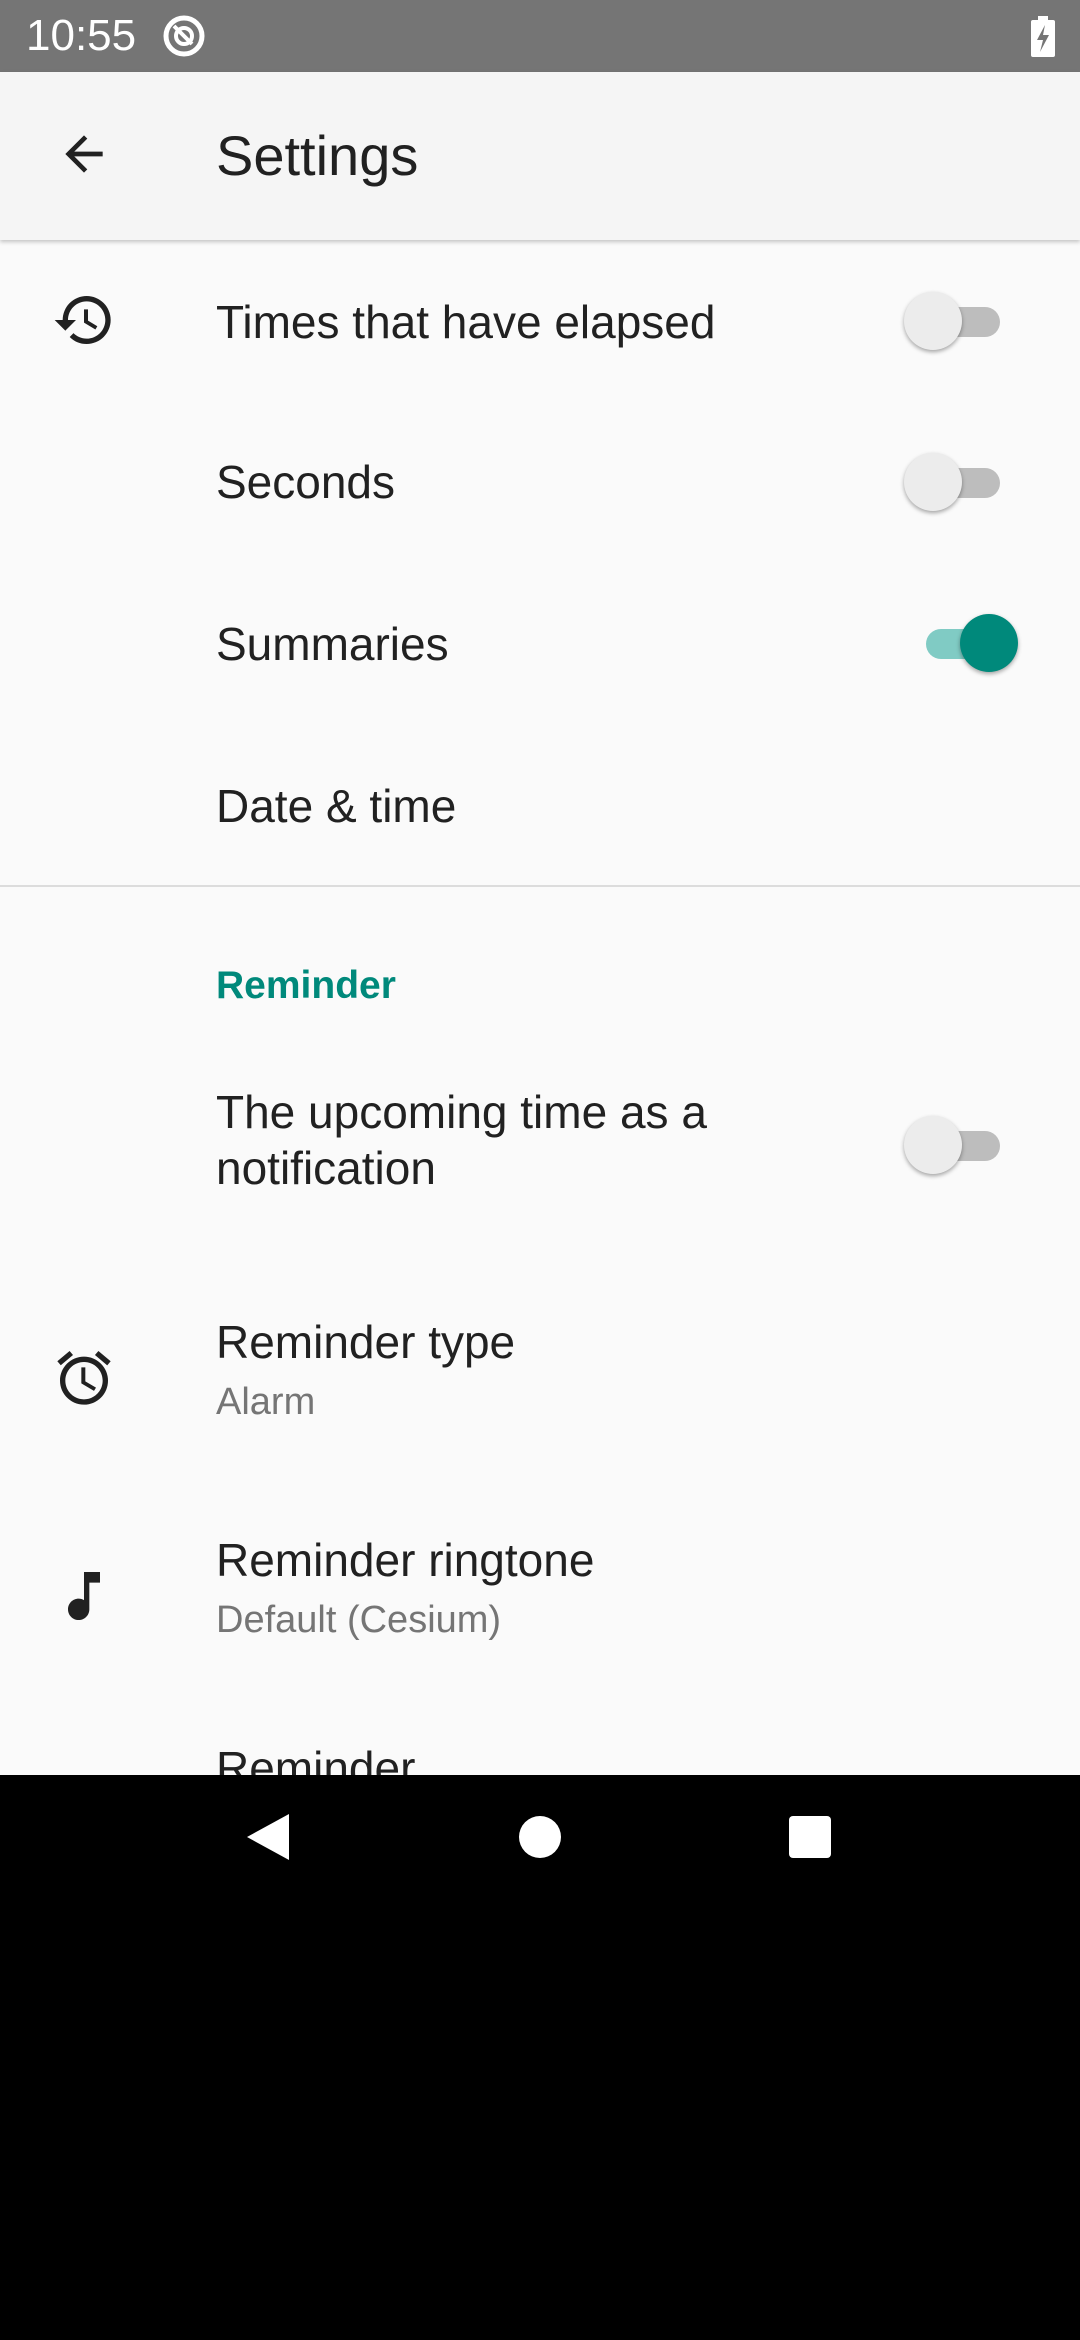  Describe the element at coordinates (540, 805) in the screenshot. I see `pref-date-time: Date & time` at that location.